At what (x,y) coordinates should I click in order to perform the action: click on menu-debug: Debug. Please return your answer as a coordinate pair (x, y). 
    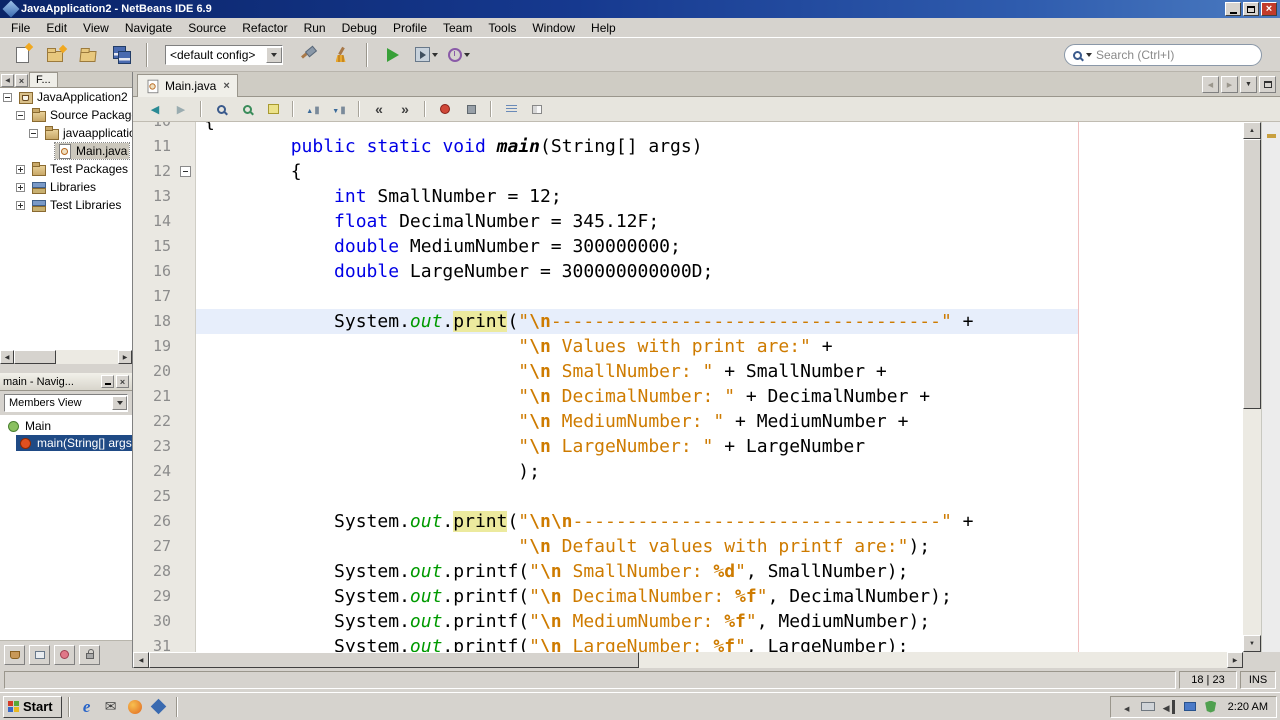
    Looking at the image, I should click on (359, 28).